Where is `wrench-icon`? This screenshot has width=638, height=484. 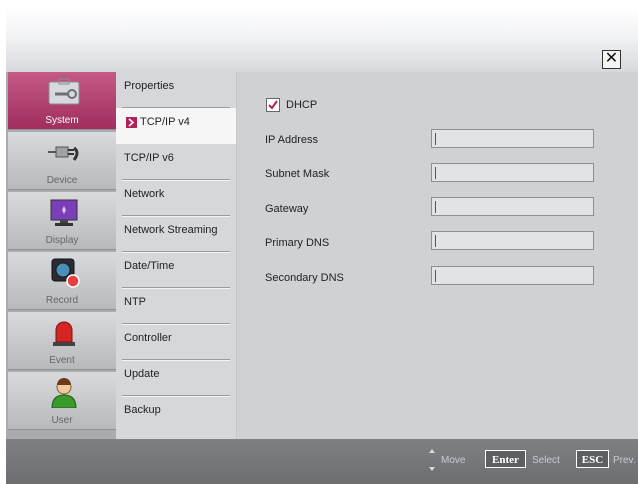 wrench-icon is located at coordinates (64, 91).